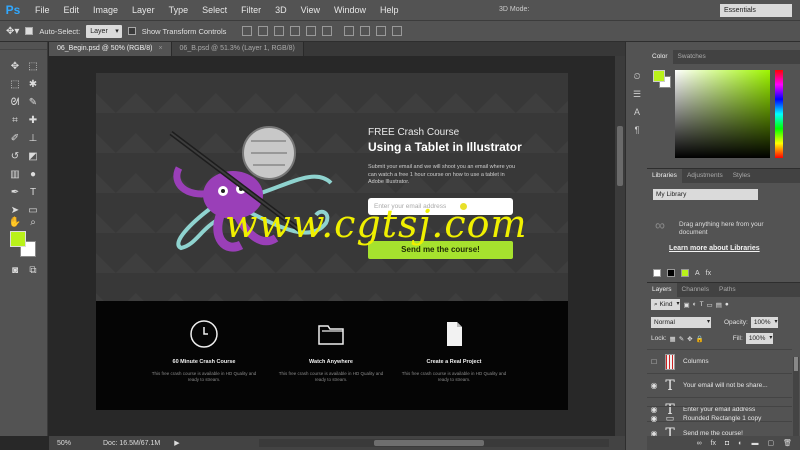 The height and width of the screenshot is (450, 800). What do you see at coordinates (708, 273) in the screenshot?
I see `layer-style-icon: fx` at bounding box center [708, 273].